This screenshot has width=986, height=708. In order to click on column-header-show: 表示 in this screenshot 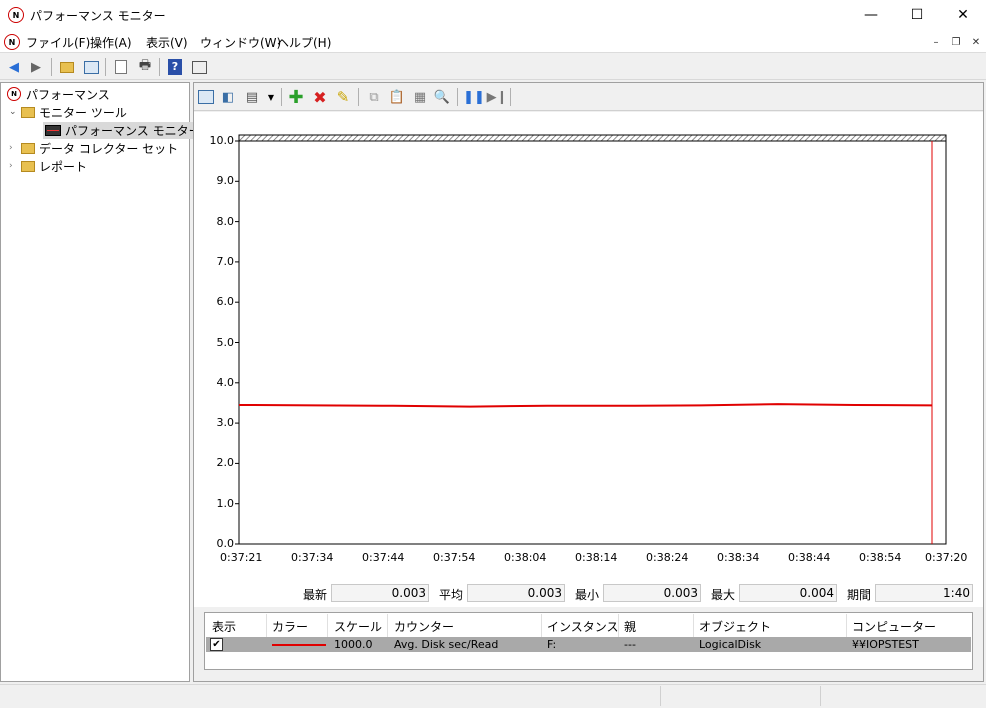, I will do `click(224, 626)`.